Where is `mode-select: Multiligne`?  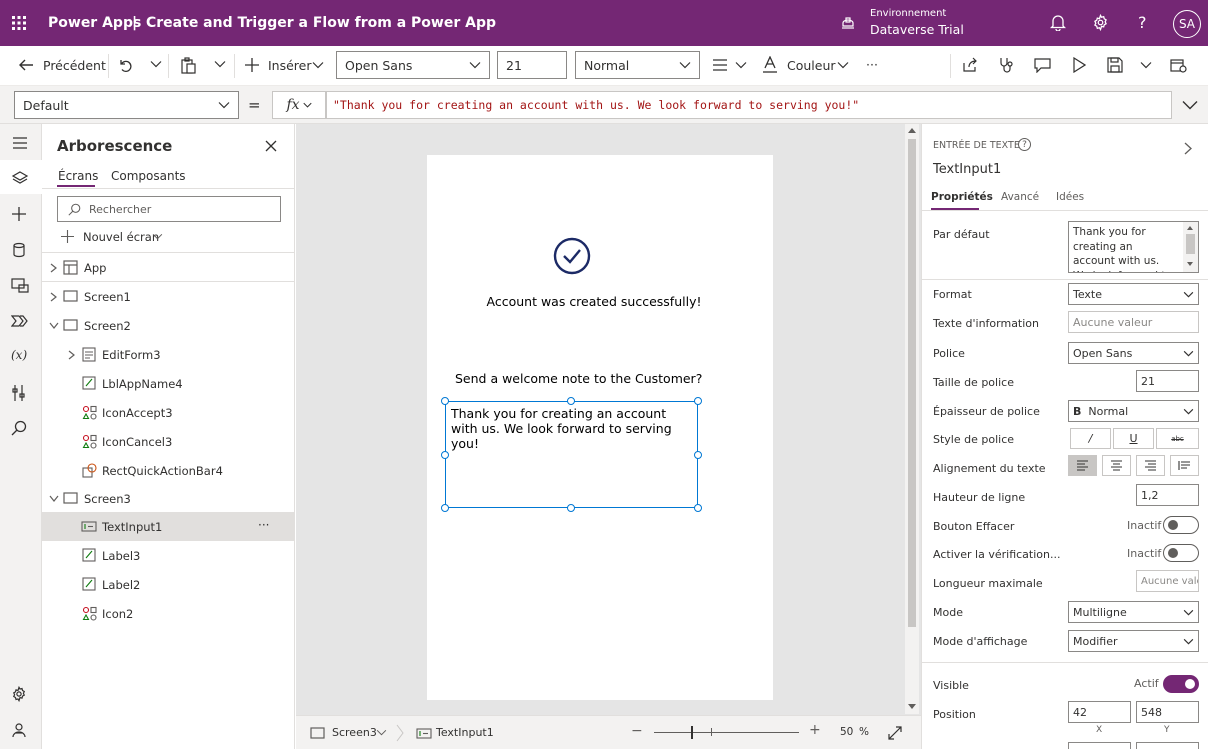 mode-select: Multiligne is located at coordinates (1133, 612).